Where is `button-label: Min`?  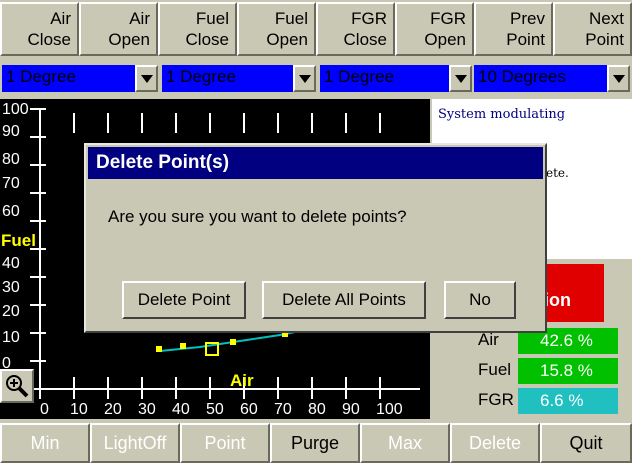
button-label: Min is located at coordinates (45, 443).